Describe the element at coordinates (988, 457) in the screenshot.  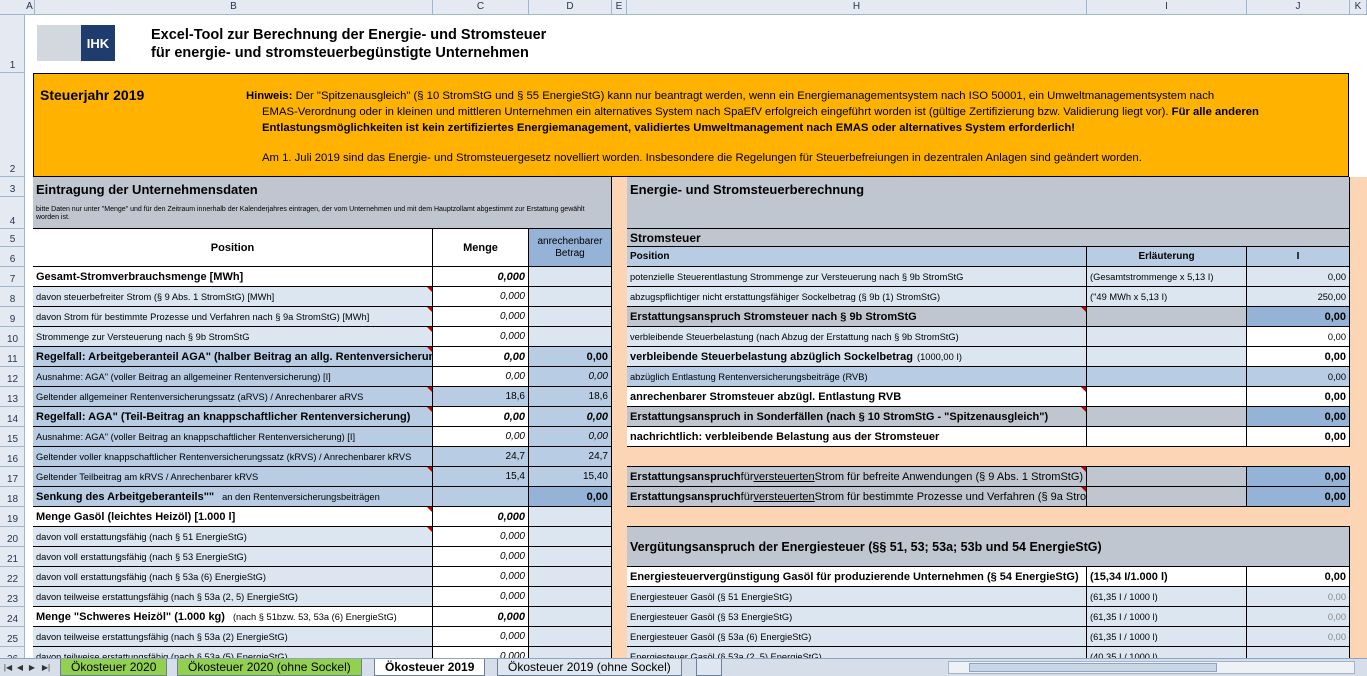
I see `table-row` at that location.